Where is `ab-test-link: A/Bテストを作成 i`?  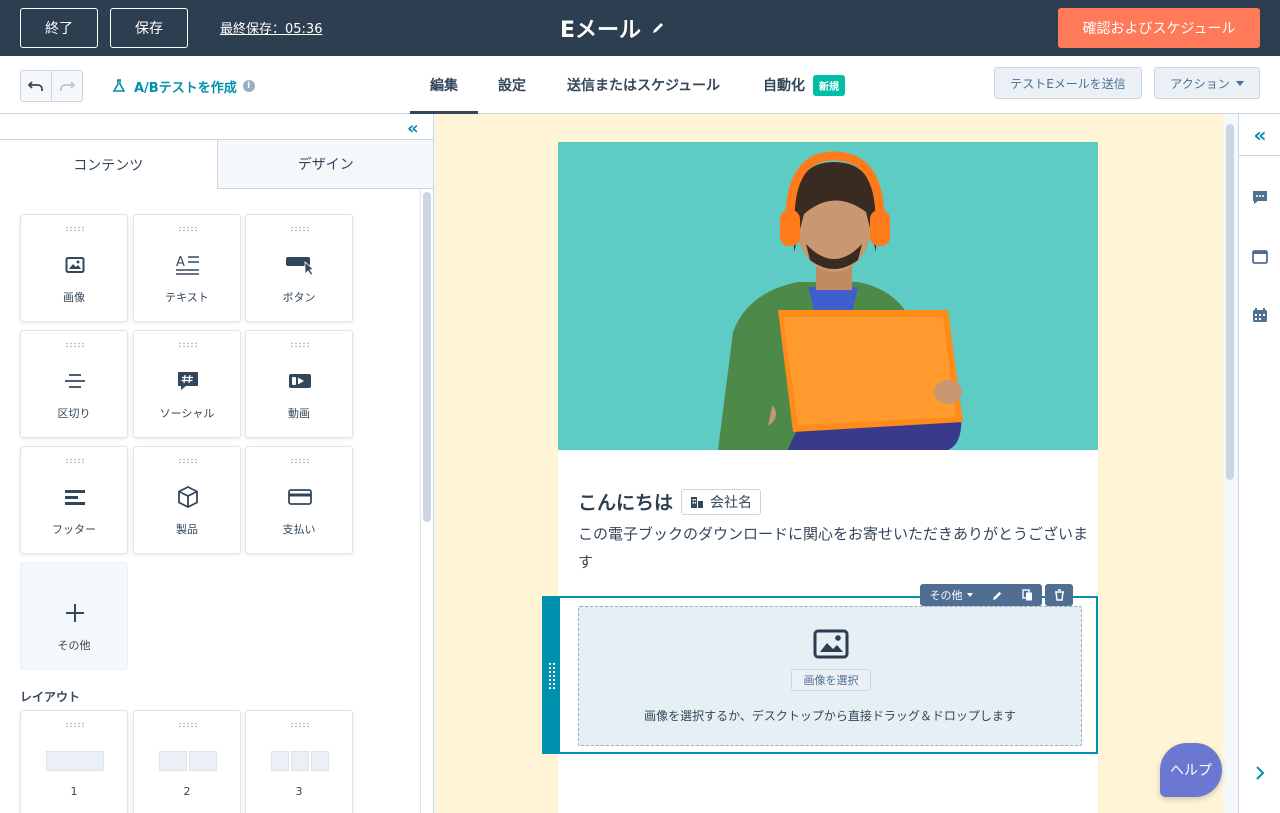 ab-test-link: A/Bテストを作成 i is located at coordinates (183, 86).